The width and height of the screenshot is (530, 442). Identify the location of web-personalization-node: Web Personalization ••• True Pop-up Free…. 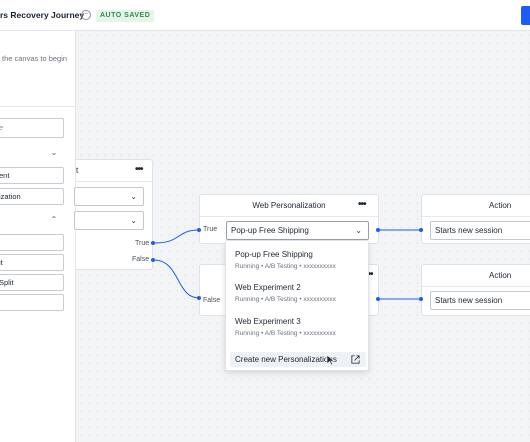
(289, 219).